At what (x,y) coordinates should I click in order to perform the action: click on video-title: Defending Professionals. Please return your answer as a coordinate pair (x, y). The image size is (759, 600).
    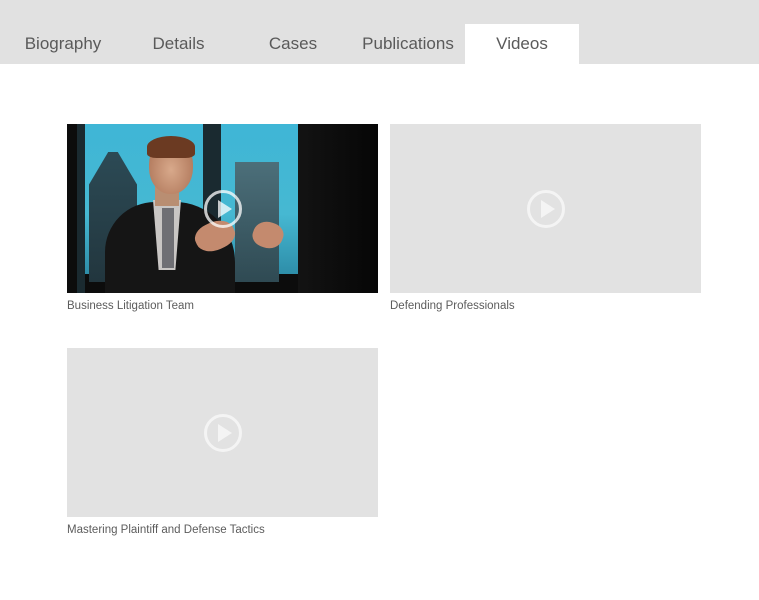
    Looking at the image, I should click on (545, 306).